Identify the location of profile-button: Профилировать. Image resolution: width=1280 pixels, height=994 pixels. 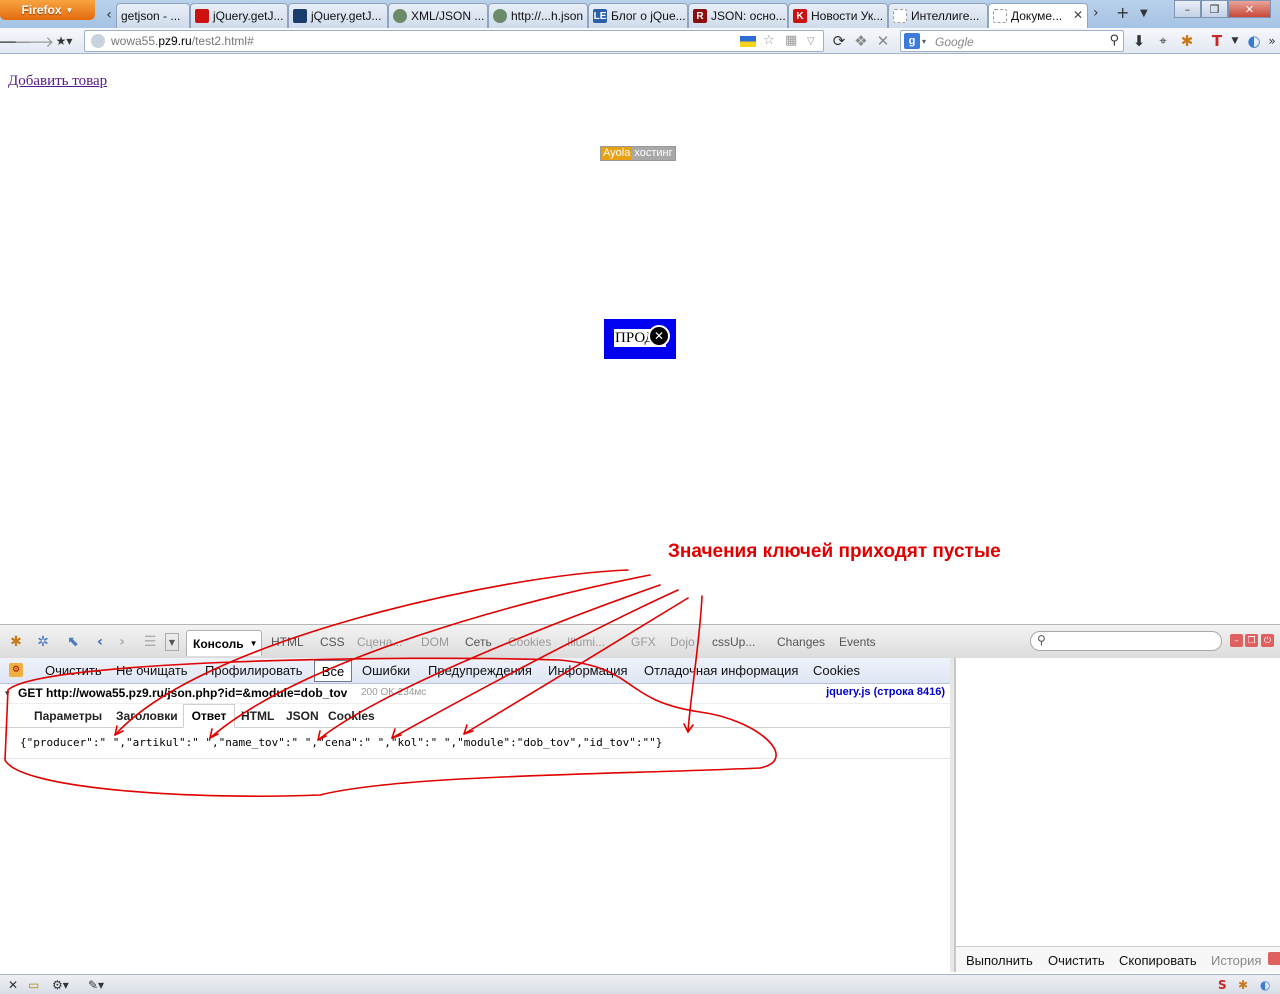
(254, 670).